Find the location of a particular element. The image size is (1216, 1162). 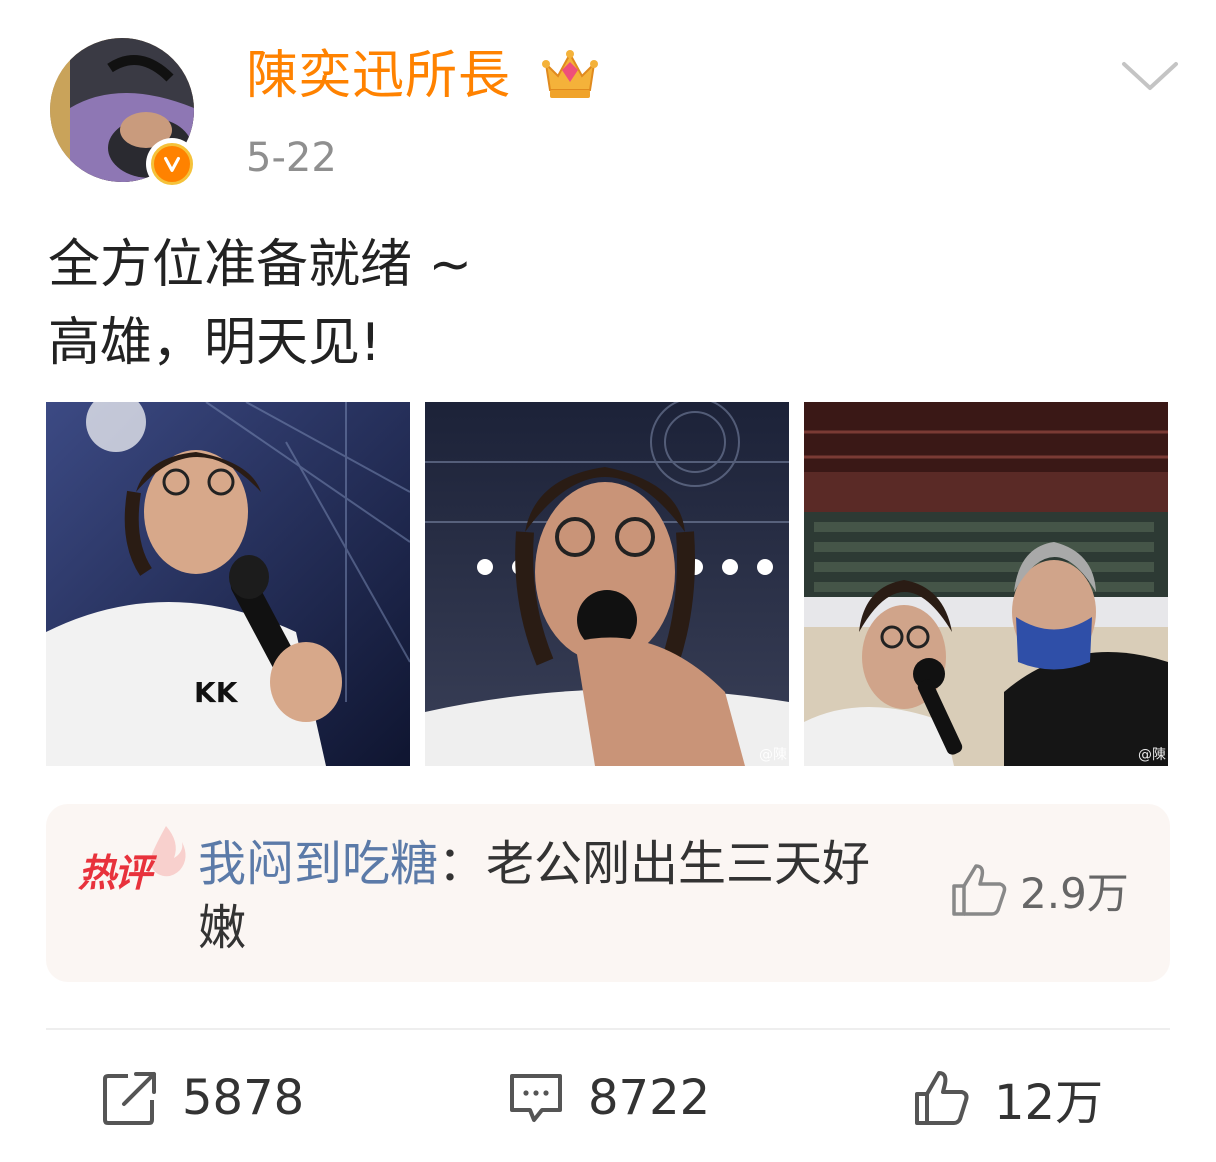

post-photo-1: KK is located at coordinates (228, 584).